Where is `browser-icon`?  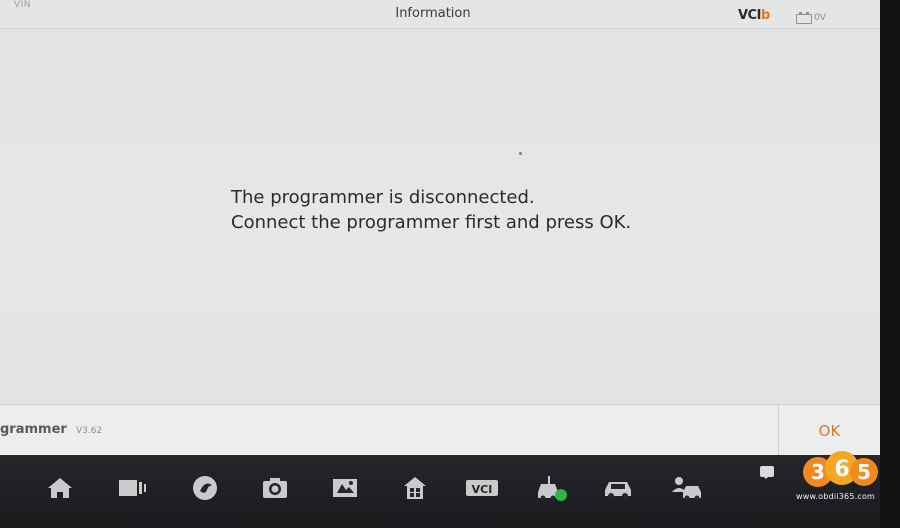 browser-icon is located at coordinates (205, 488).